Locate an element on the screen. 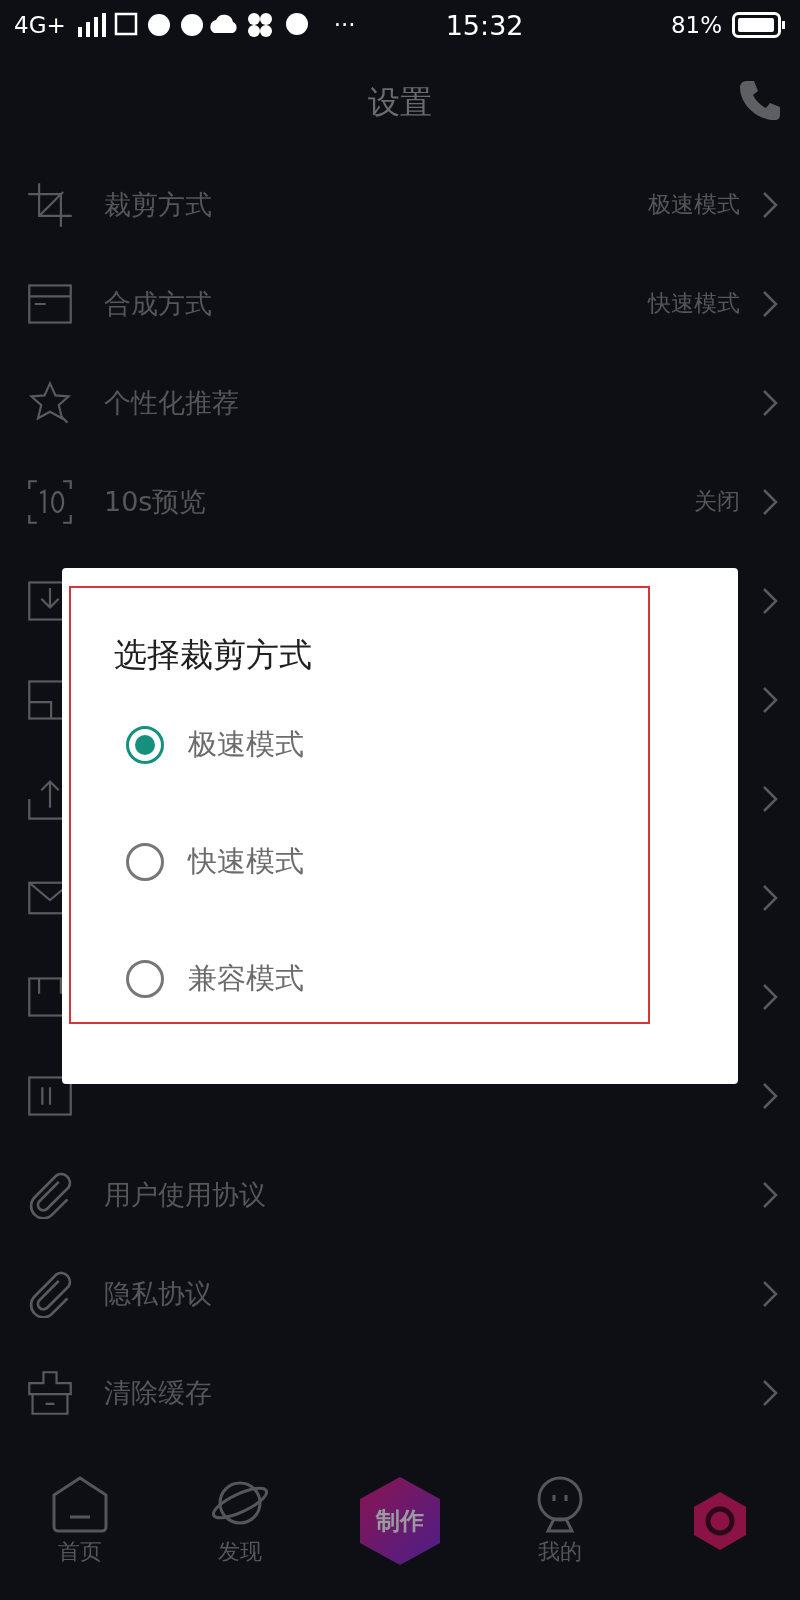 Image resolution: width=800 pixels, height=1600 pixels. setting-value: 极速模式 is located at coordinates (694, 204).